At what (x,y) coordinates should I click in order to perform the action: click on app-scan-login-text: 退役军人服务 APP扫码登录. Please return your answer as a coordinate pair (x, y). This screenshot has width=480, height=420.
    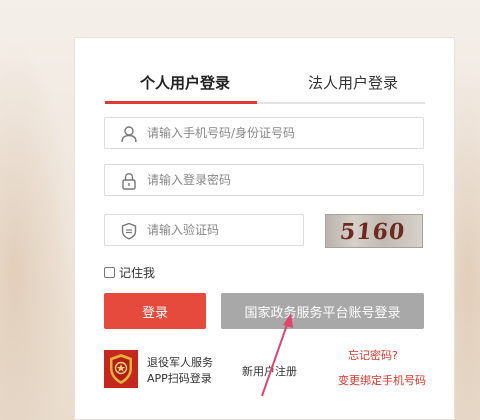
    Looking at the image, I should click on (180, 371).